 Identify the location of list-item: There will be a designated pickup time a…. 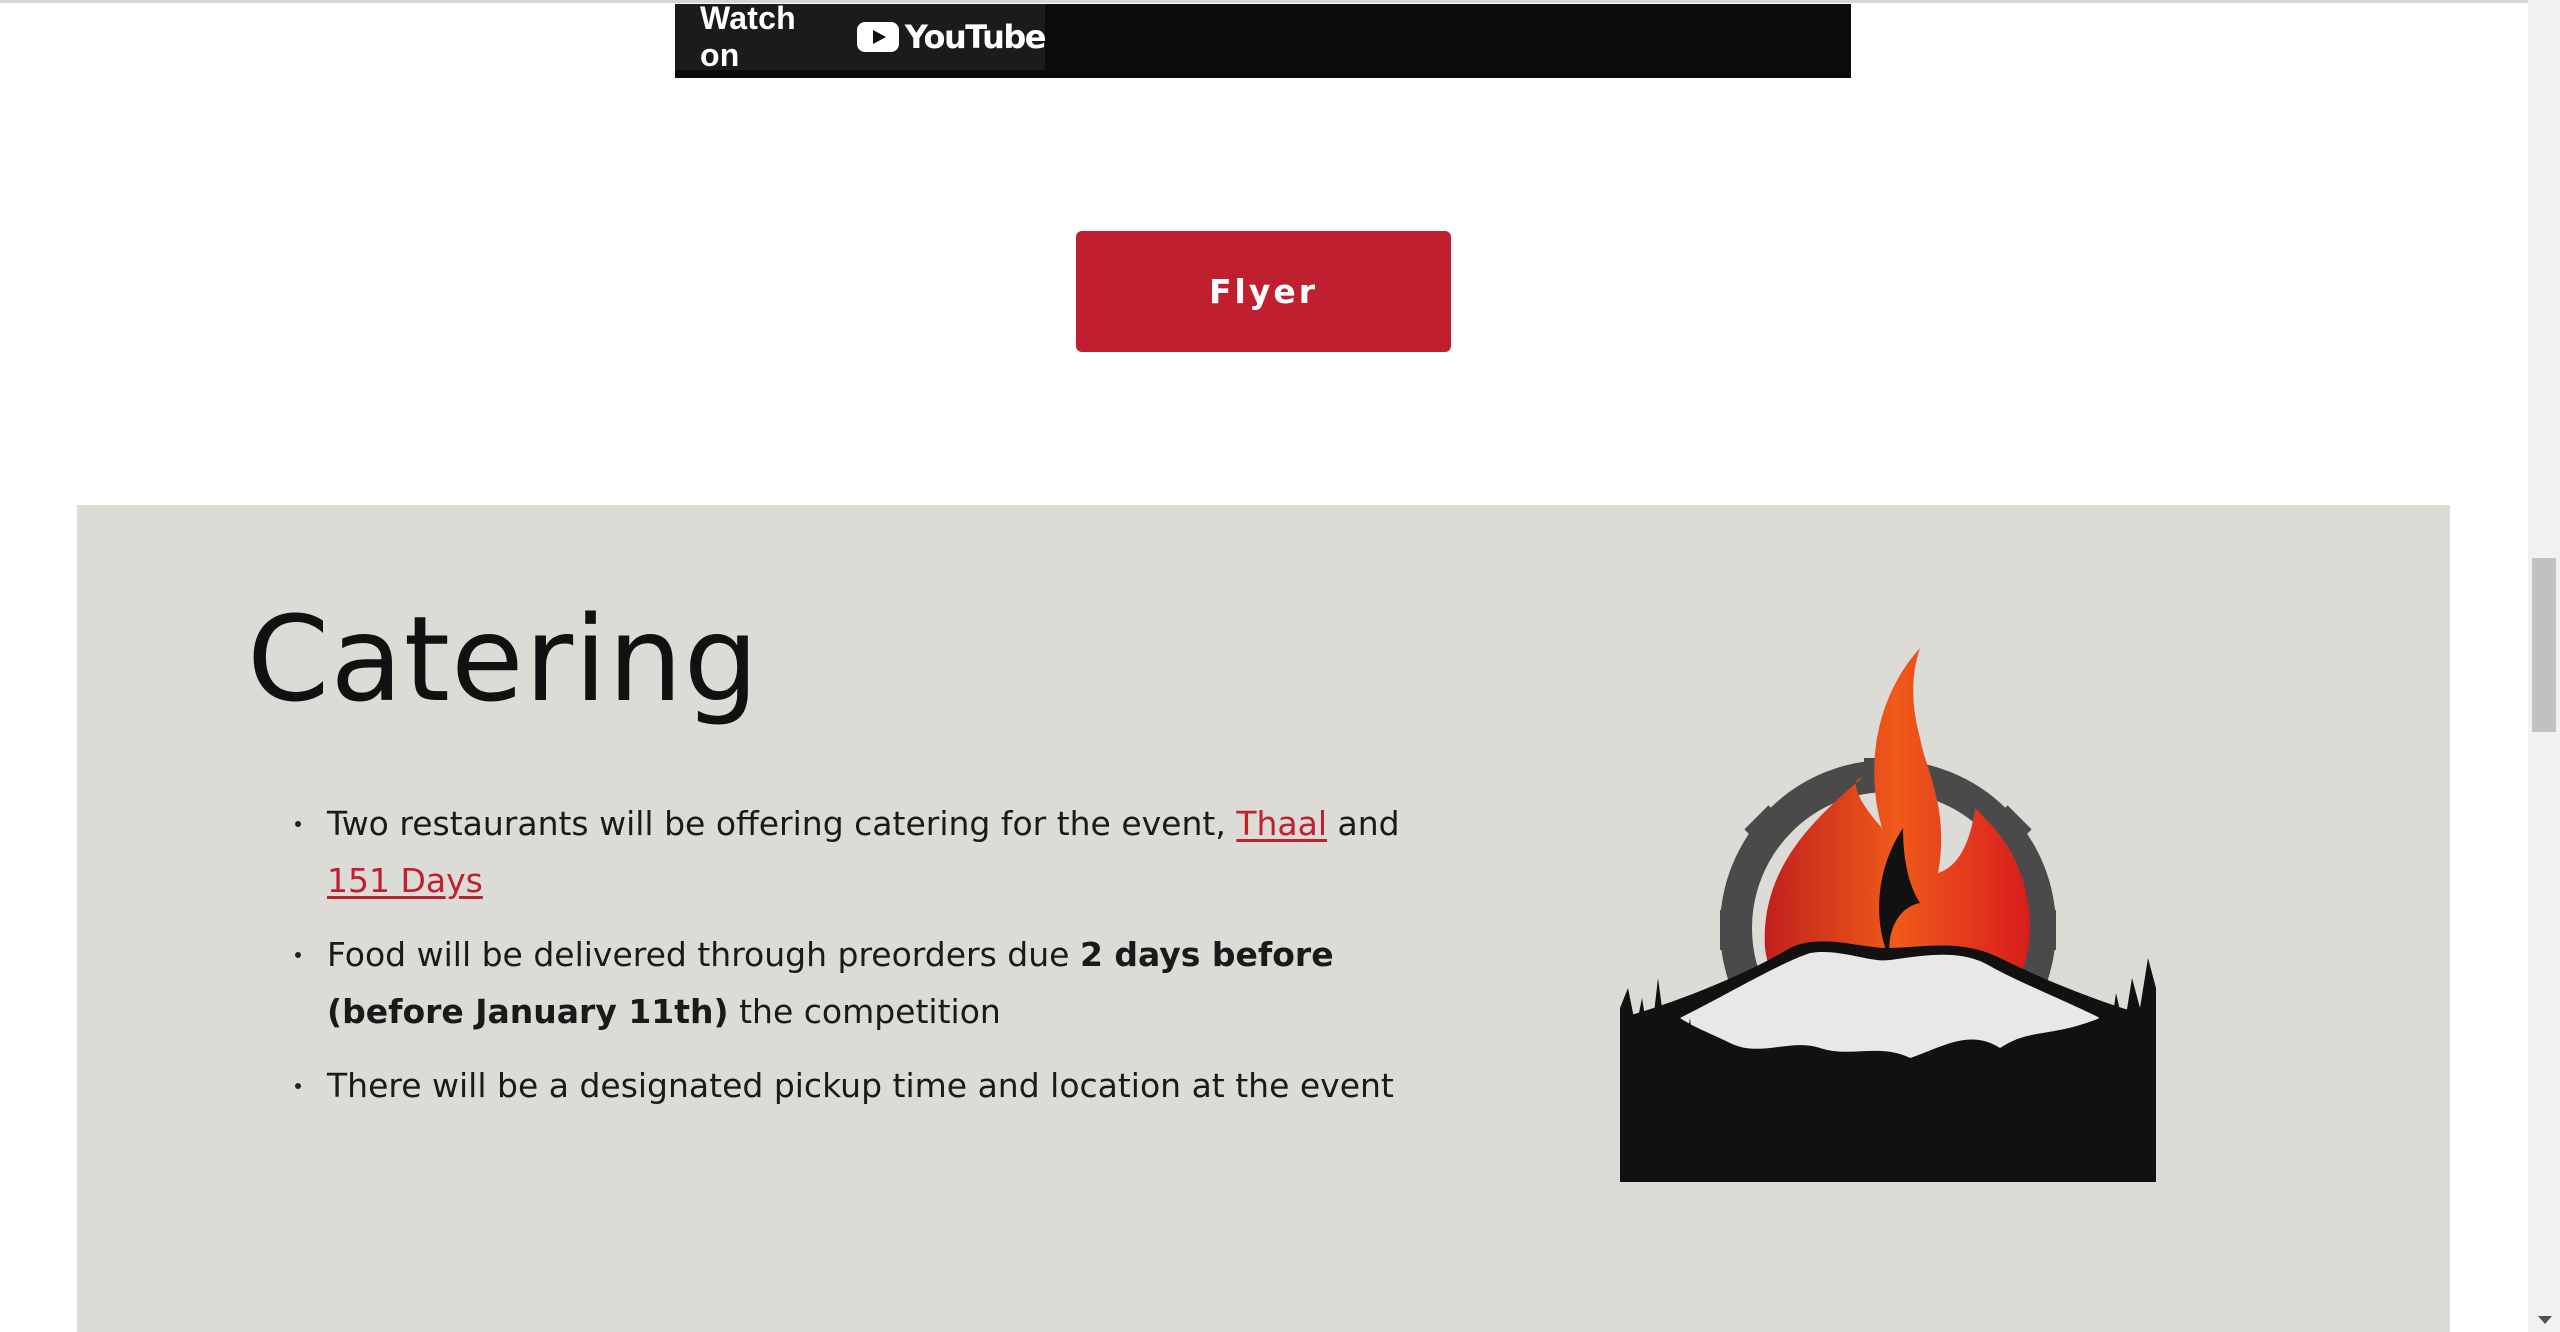
(847, 1085).